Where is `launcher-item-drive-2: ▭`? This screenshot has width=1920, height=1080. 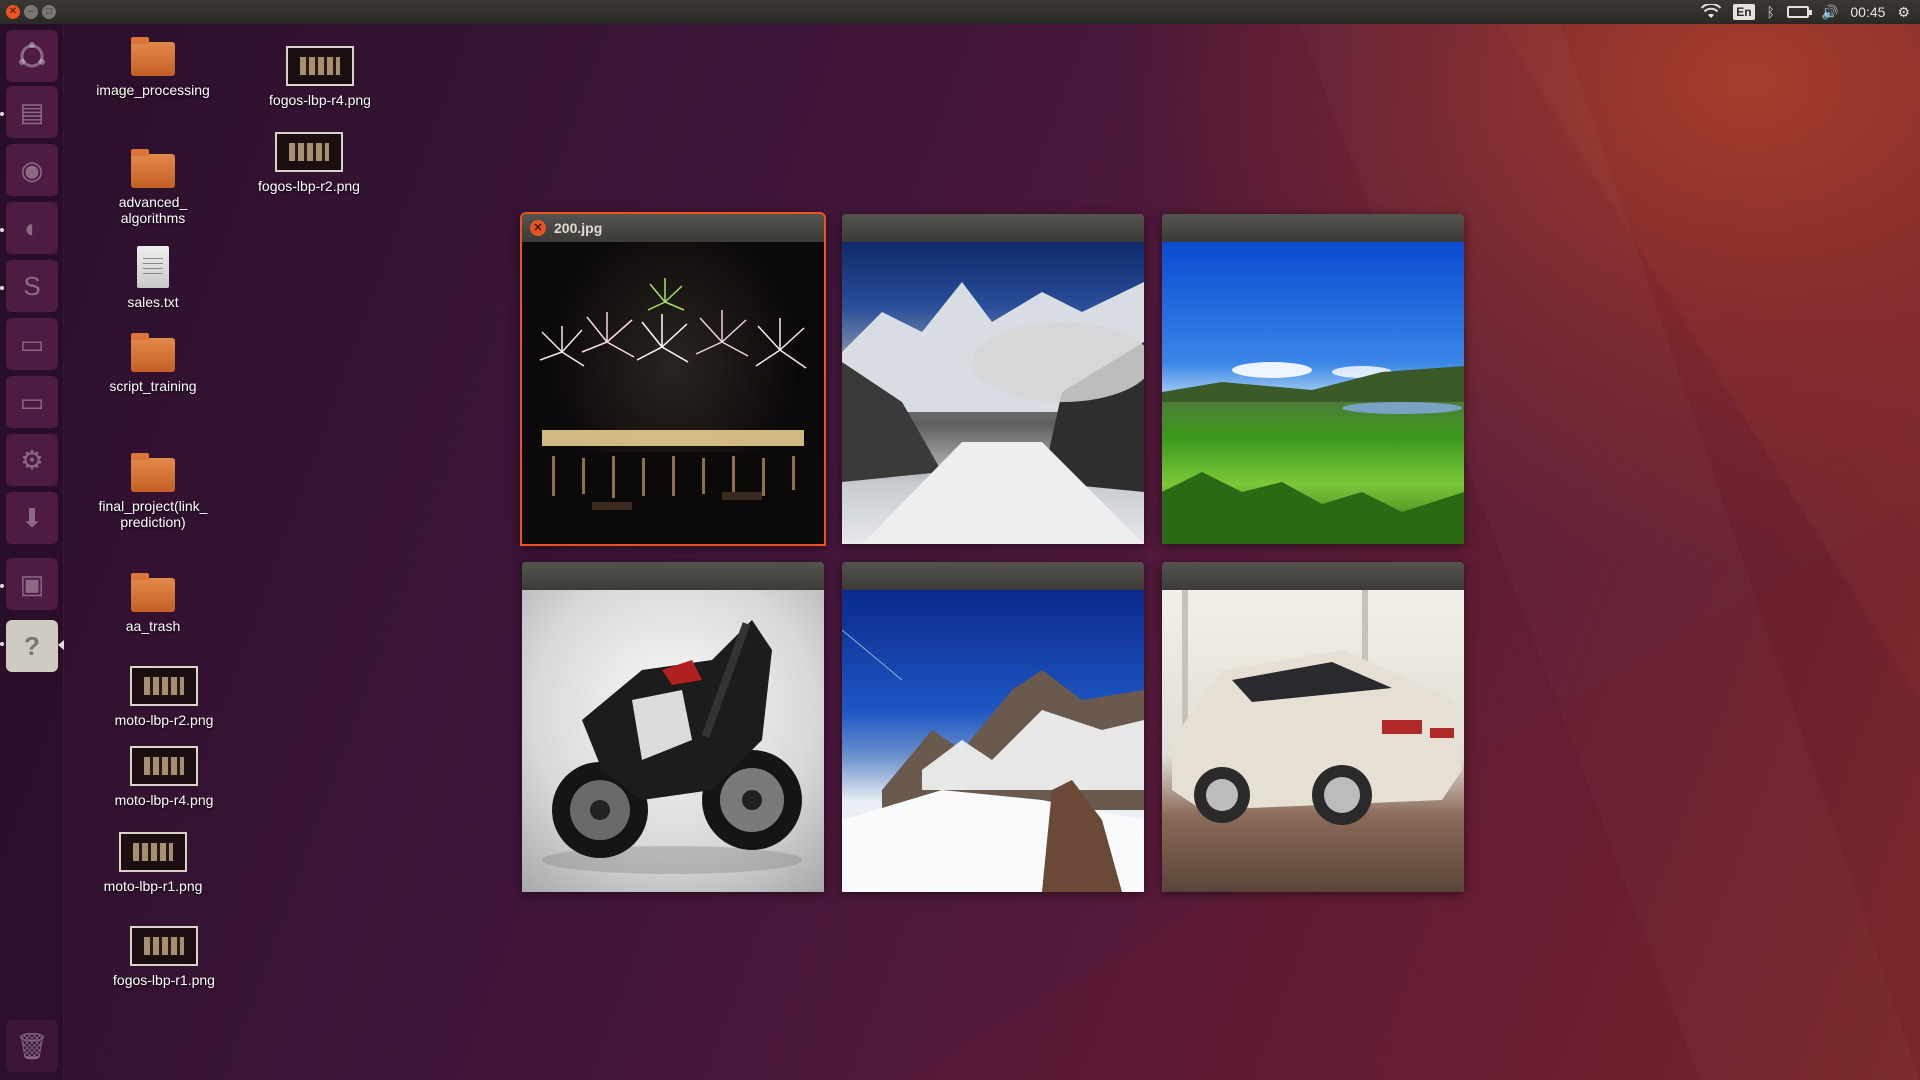 launcher-item-drive-2: ▭ is located at coordinates (32, 402).